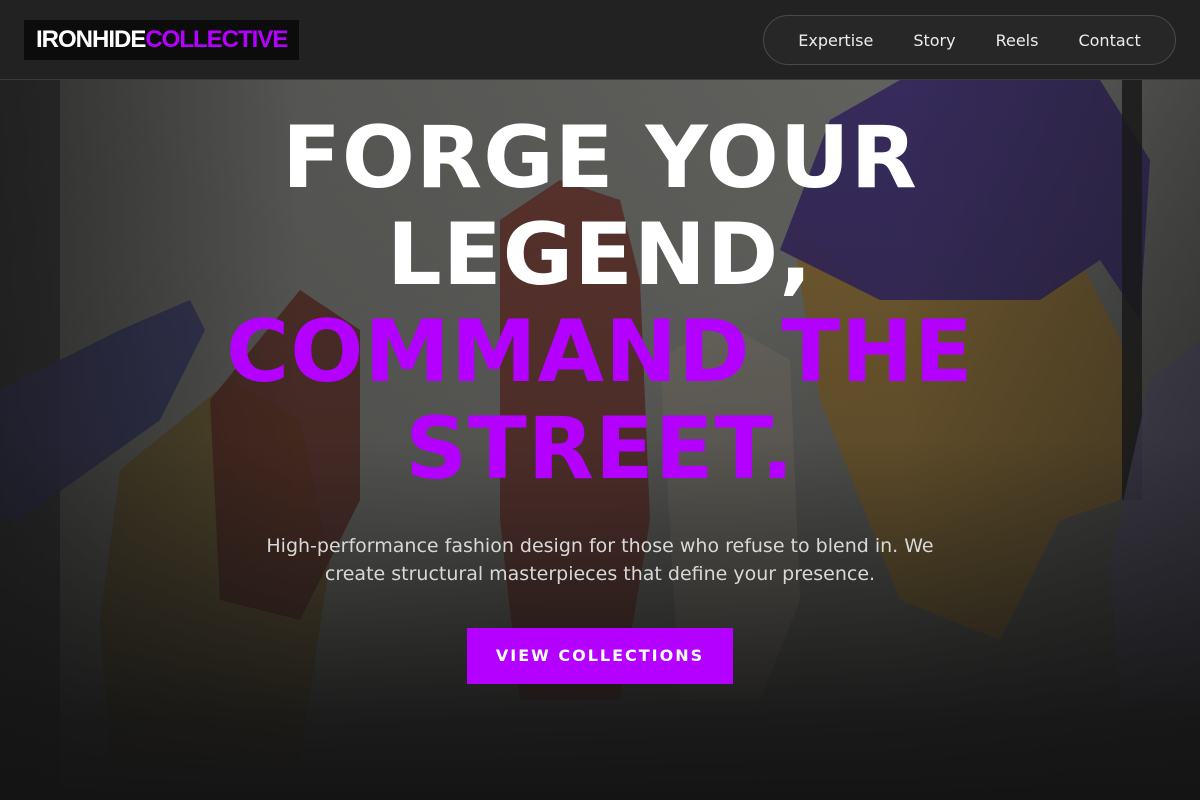 The width and height of the screenshot is (1200, 800). What do you see at coordinates (600, 255) in the screenshot?
I see `hero-title-line-2: LEGEND,` at bounding box center [600, 255].